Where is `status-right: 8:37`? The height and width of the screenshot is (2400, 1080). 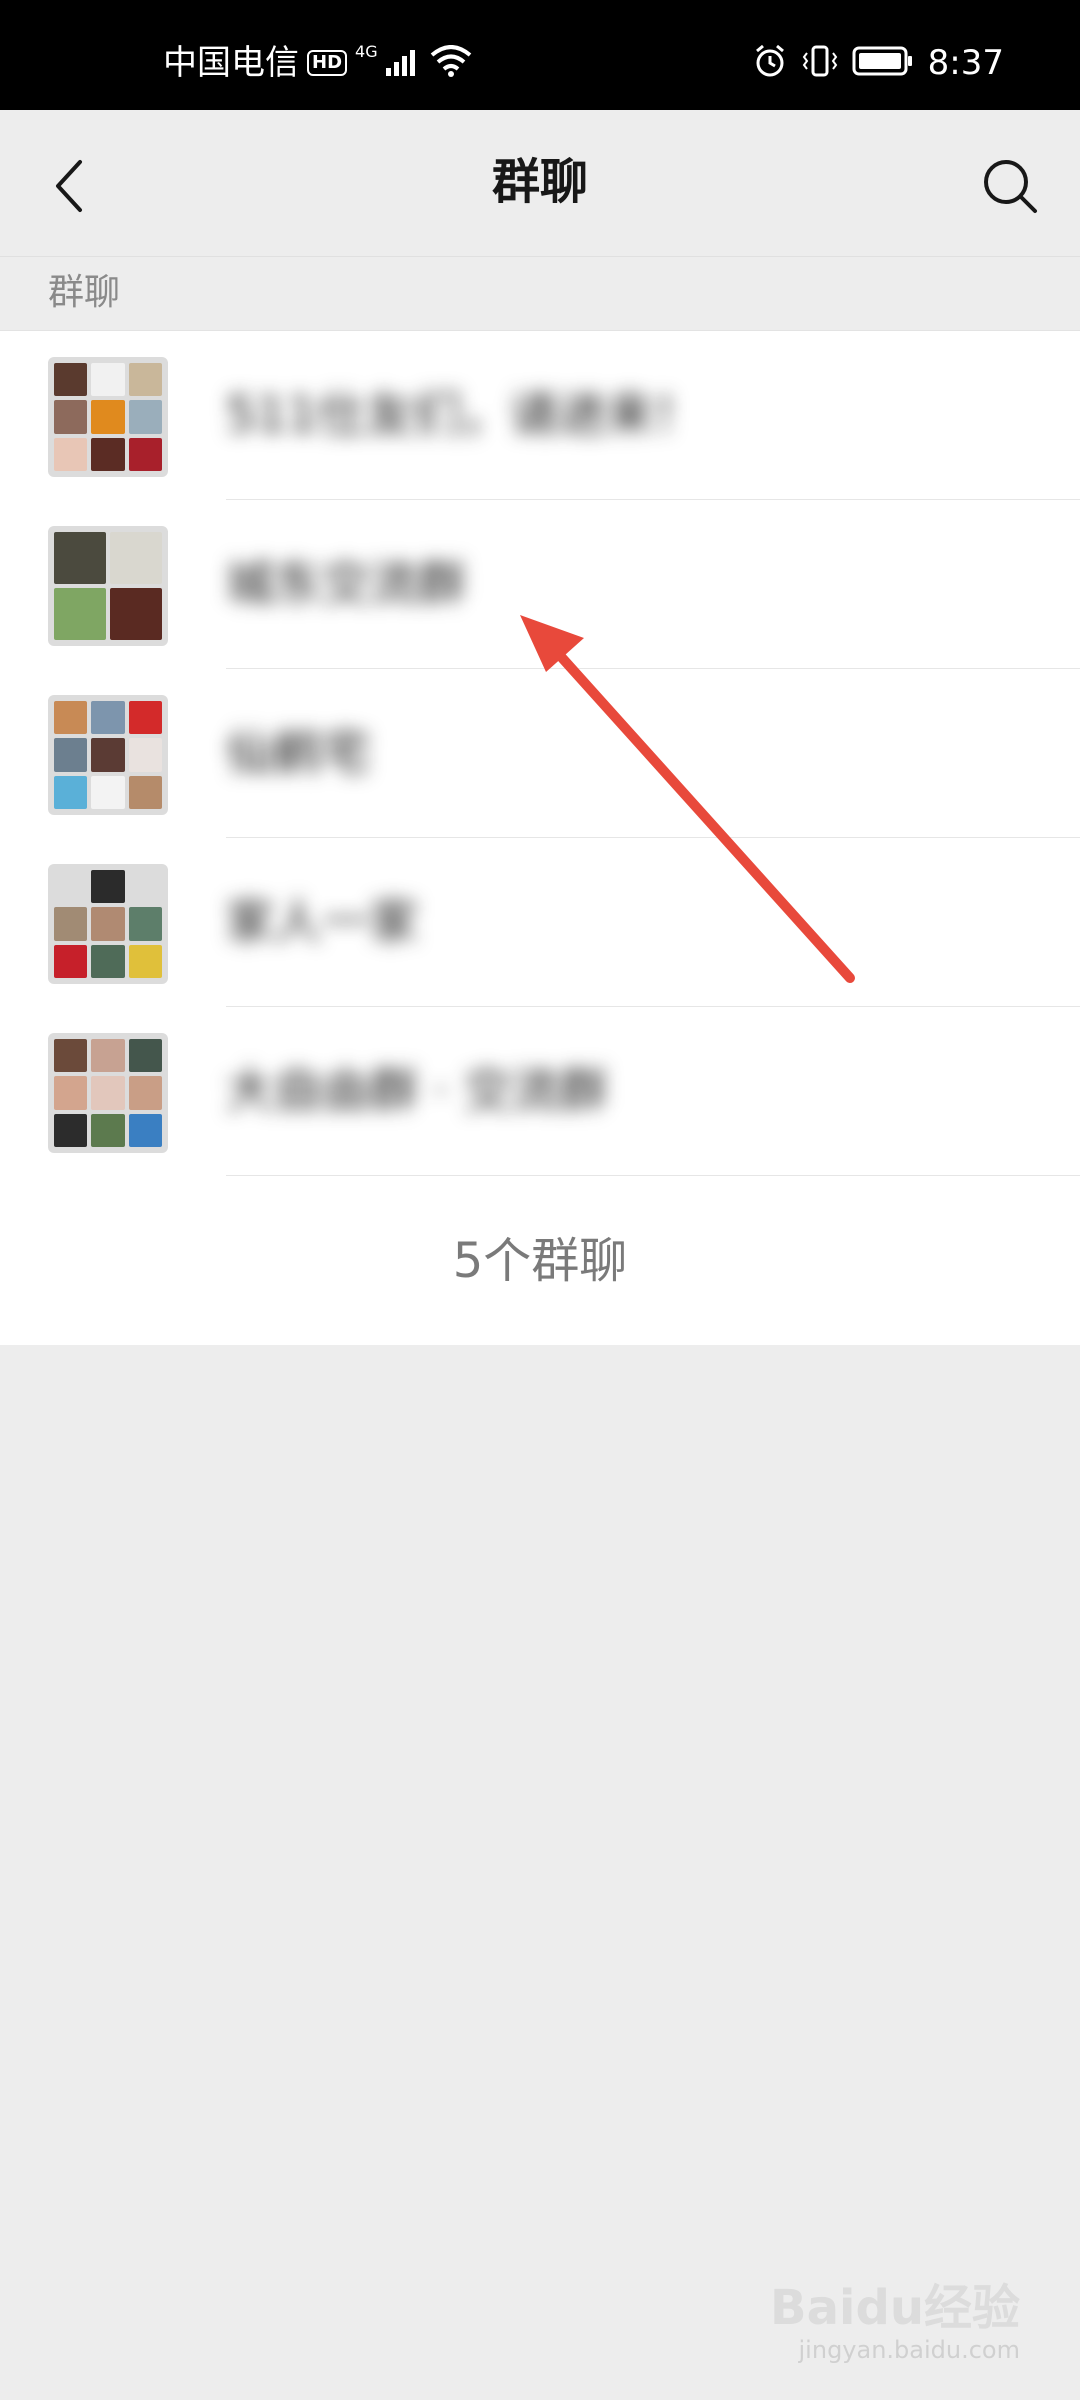 status-right: 8:37 is located at coordinates (878, 63).